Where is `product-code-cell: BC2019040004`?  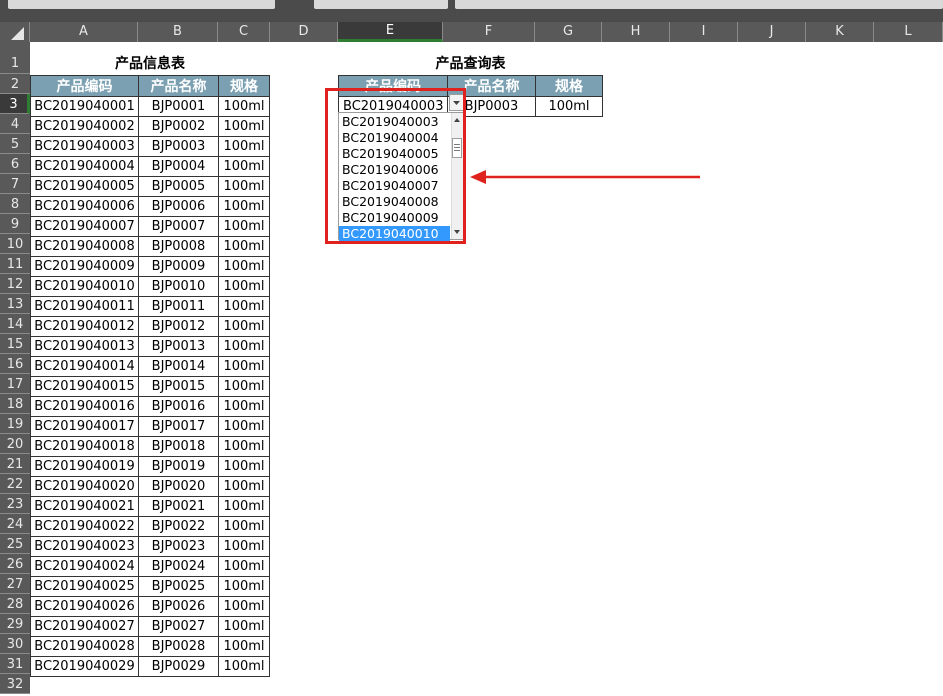
product-code-cell: BC2019040004 is located at coordinates (84, 166).